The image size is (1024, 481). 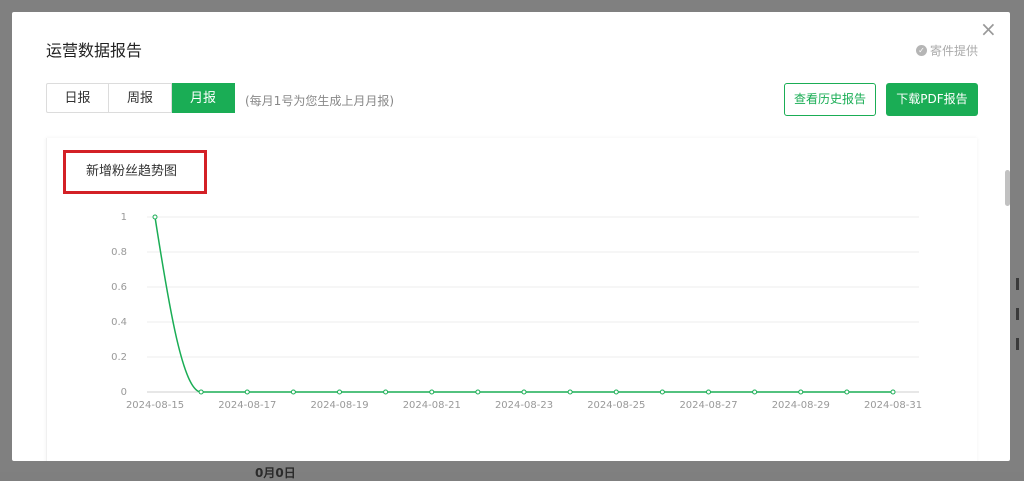 I want to click on x-tick-label: 2024-08-17, so click(x=247, y=405).